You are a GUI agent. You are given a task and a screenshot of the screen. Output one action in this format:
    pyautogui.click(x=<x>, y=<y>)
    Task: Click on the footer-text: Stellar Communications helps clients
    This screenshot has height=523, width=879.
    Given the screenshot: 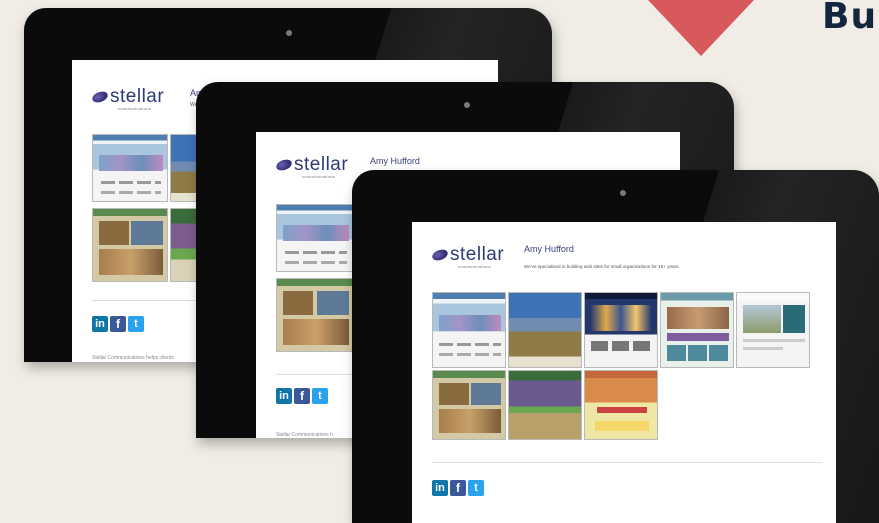 What is the action you would take?
    pyautogui.click(x=133, y=358)
    